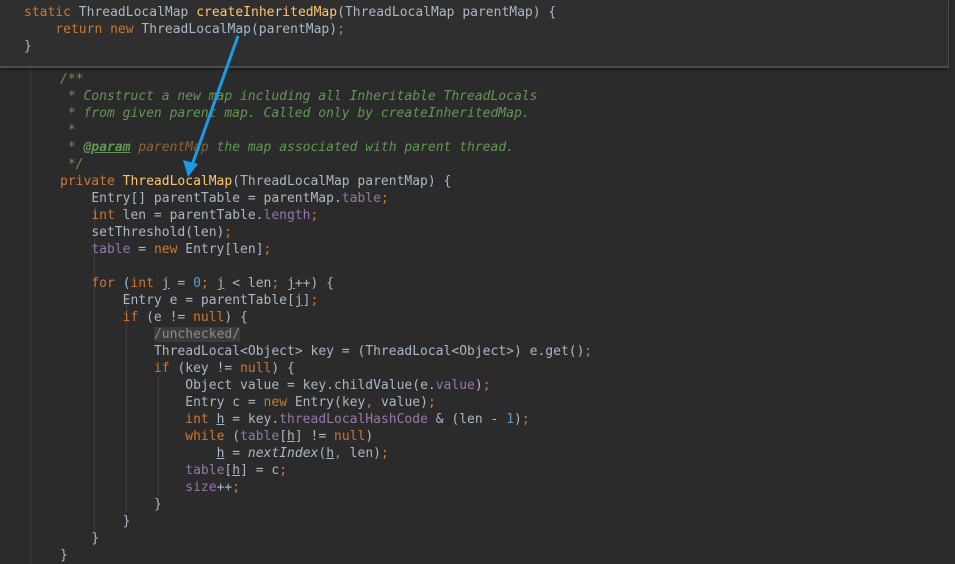 This screenshot has width=955, height=564. What do you see at coordinates (209, 436) in the screenshot?
I see `code-token: while` at bounding box center [209, 436].